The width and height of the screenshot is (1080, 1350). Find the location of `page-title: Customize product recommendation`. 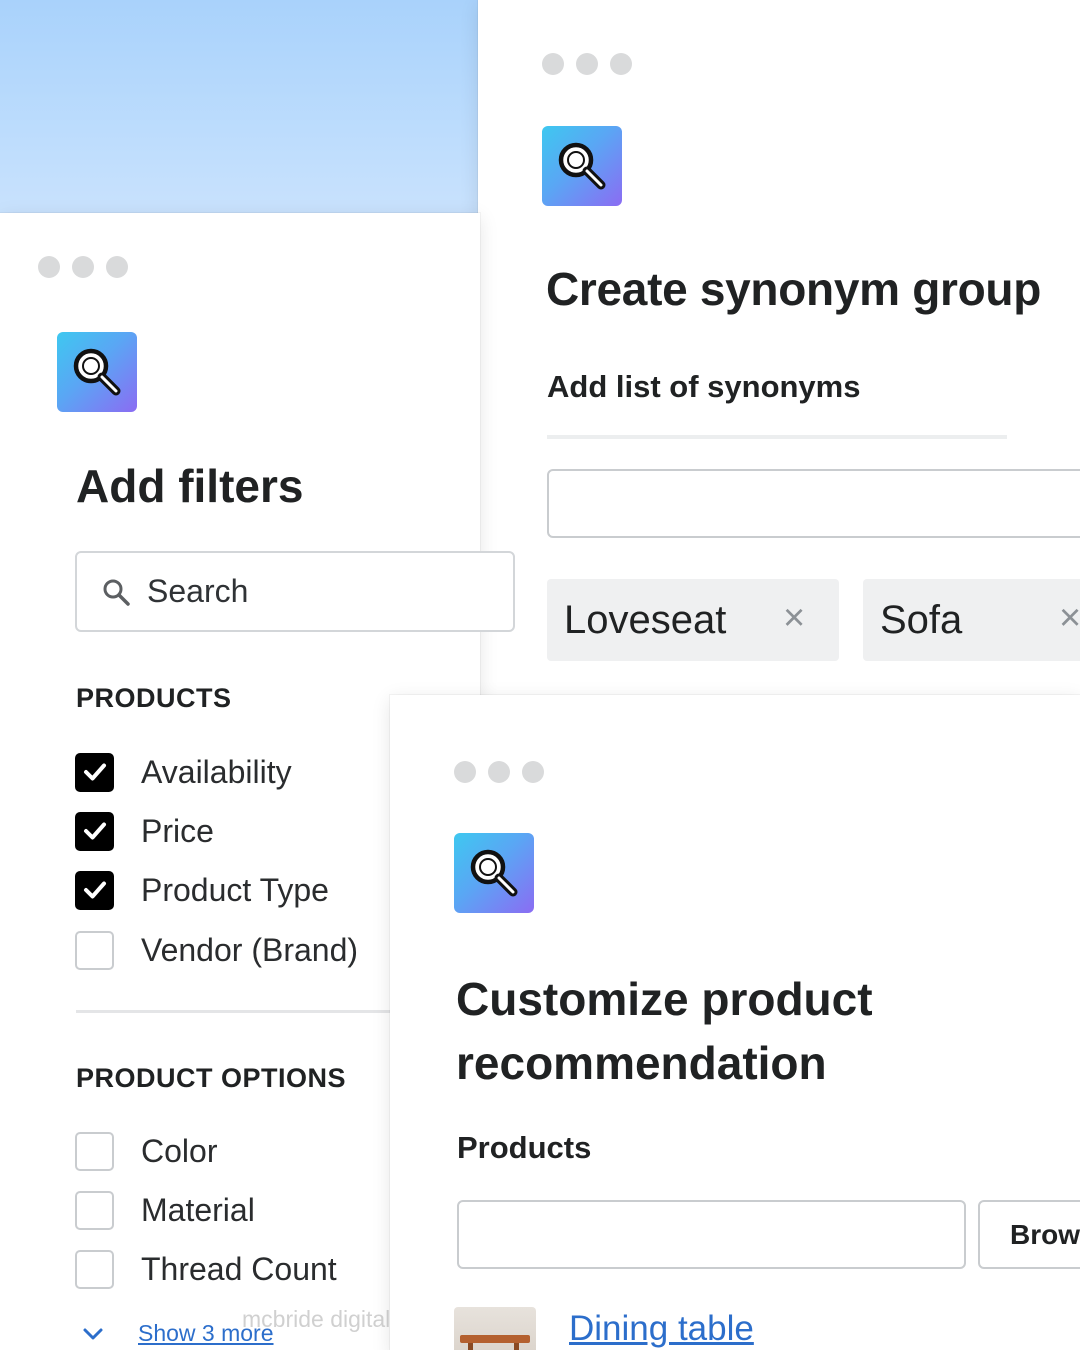

page-title: Customize product recommendation is located at coordinates (664, 1031).